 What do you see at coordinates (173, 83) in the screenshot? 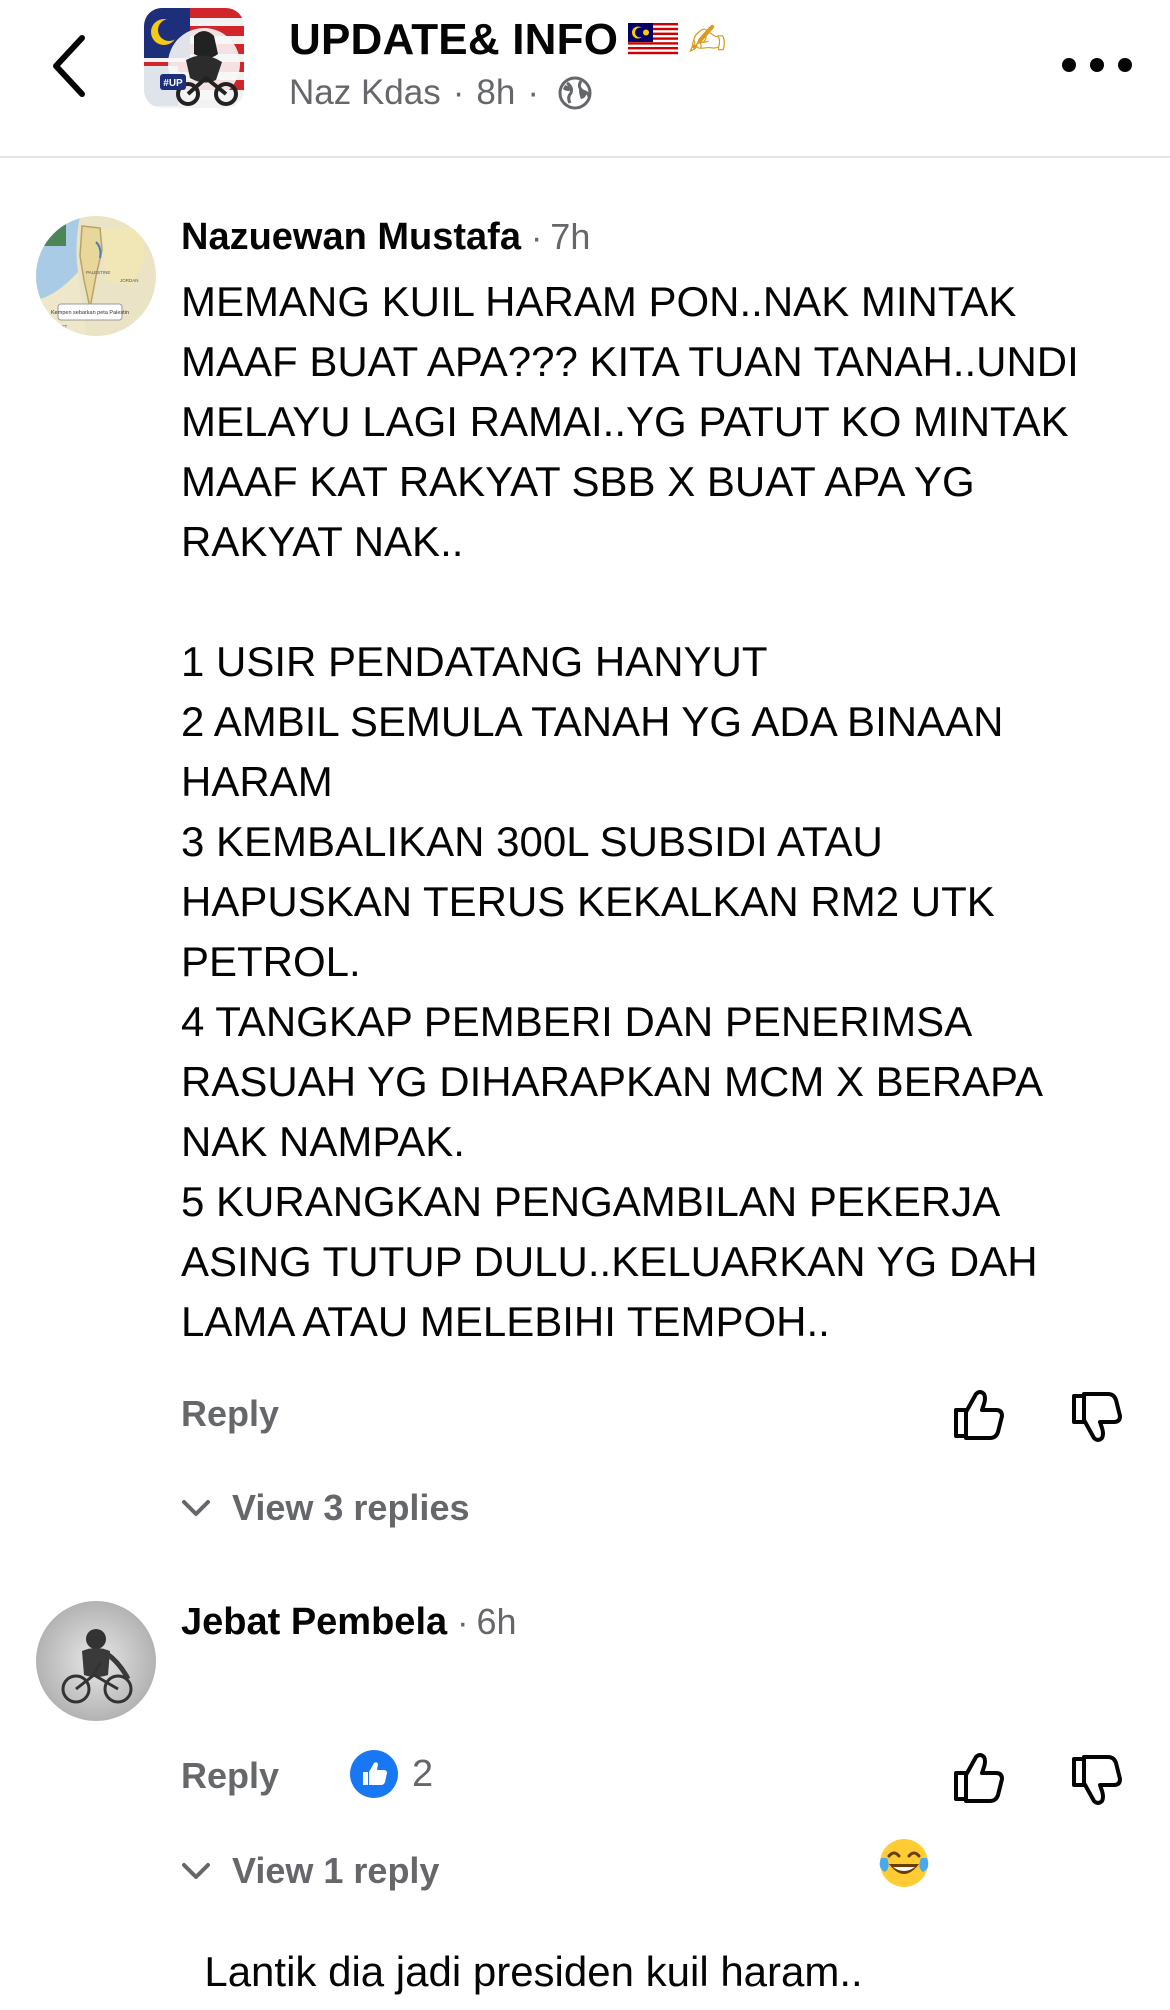
I see `svg-text: #UP` at bounding box center [173, 83].